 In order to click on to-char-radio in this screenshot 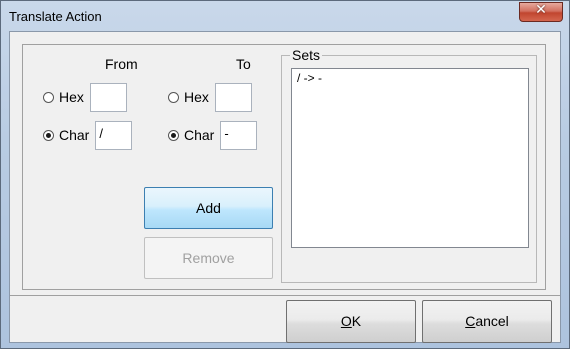, I will do `click(173, 135)`.